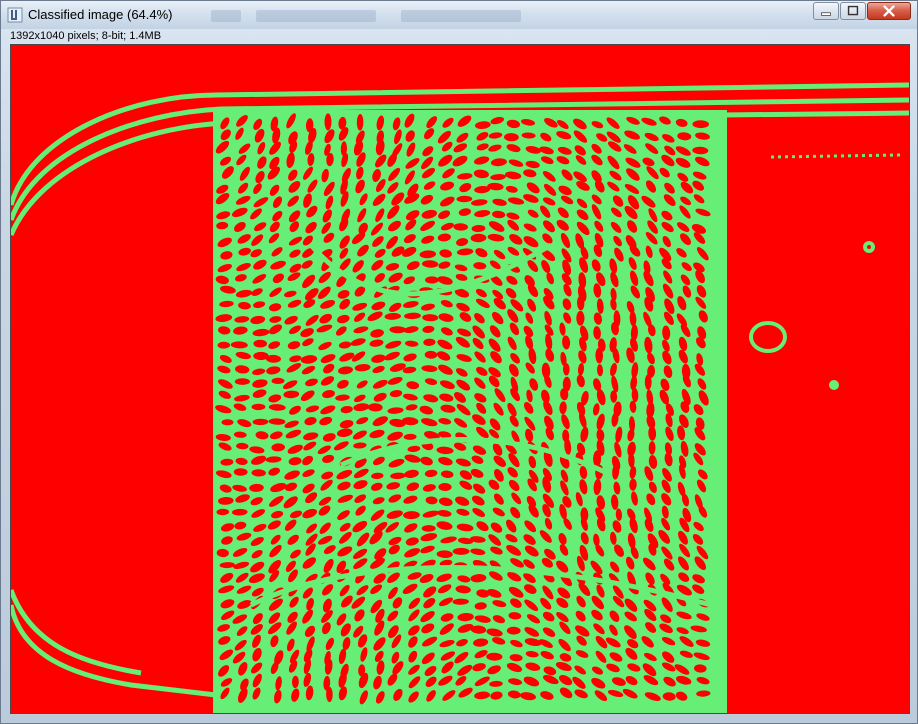  I want to click on imagej-icon, so click(15, 15).